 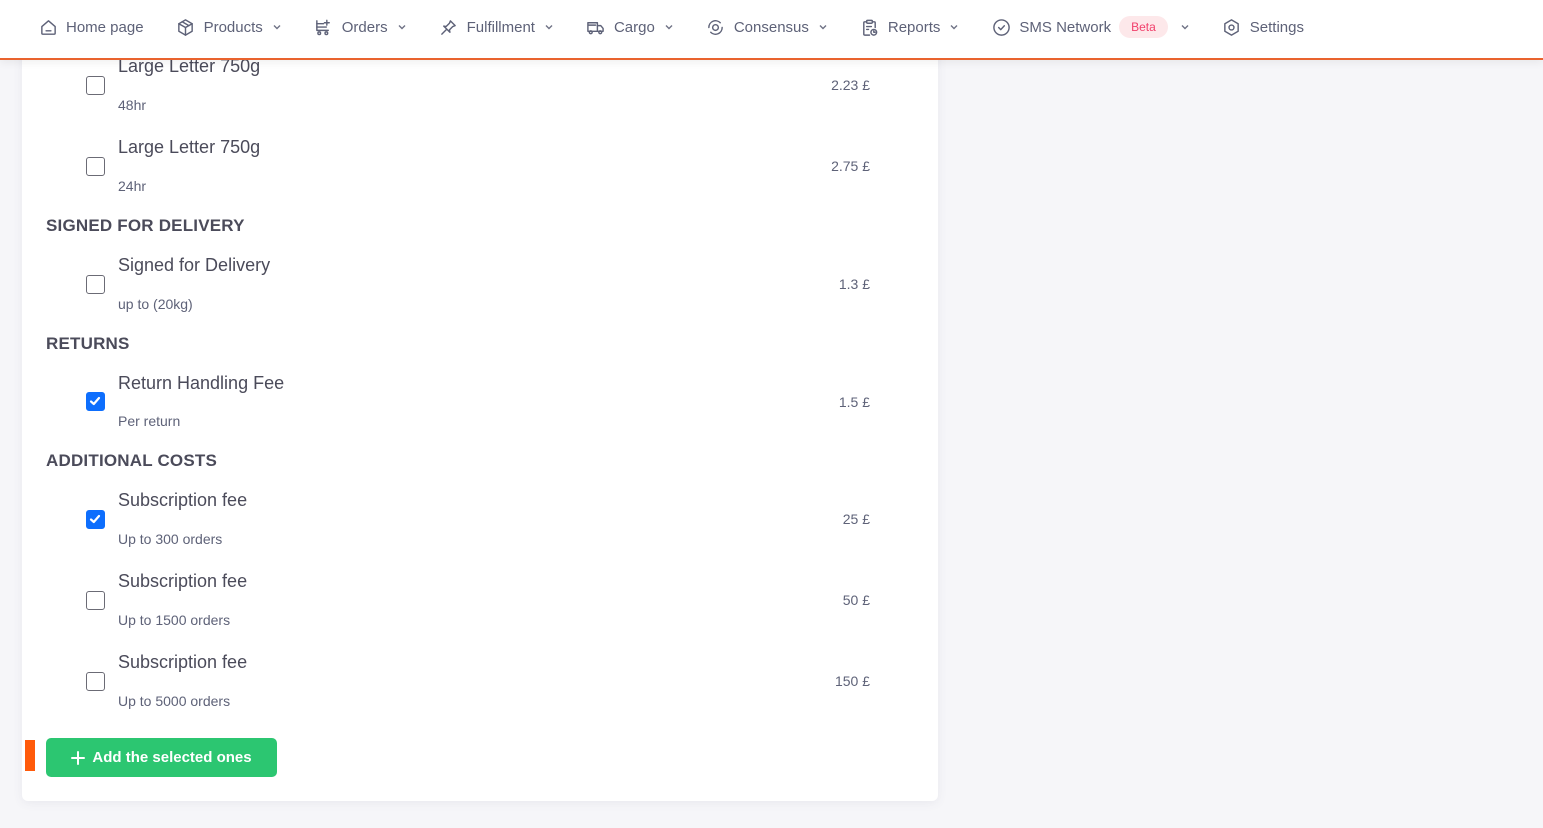 I want to click on option-title: Signed for Delivery, so click(x=194, y=265).